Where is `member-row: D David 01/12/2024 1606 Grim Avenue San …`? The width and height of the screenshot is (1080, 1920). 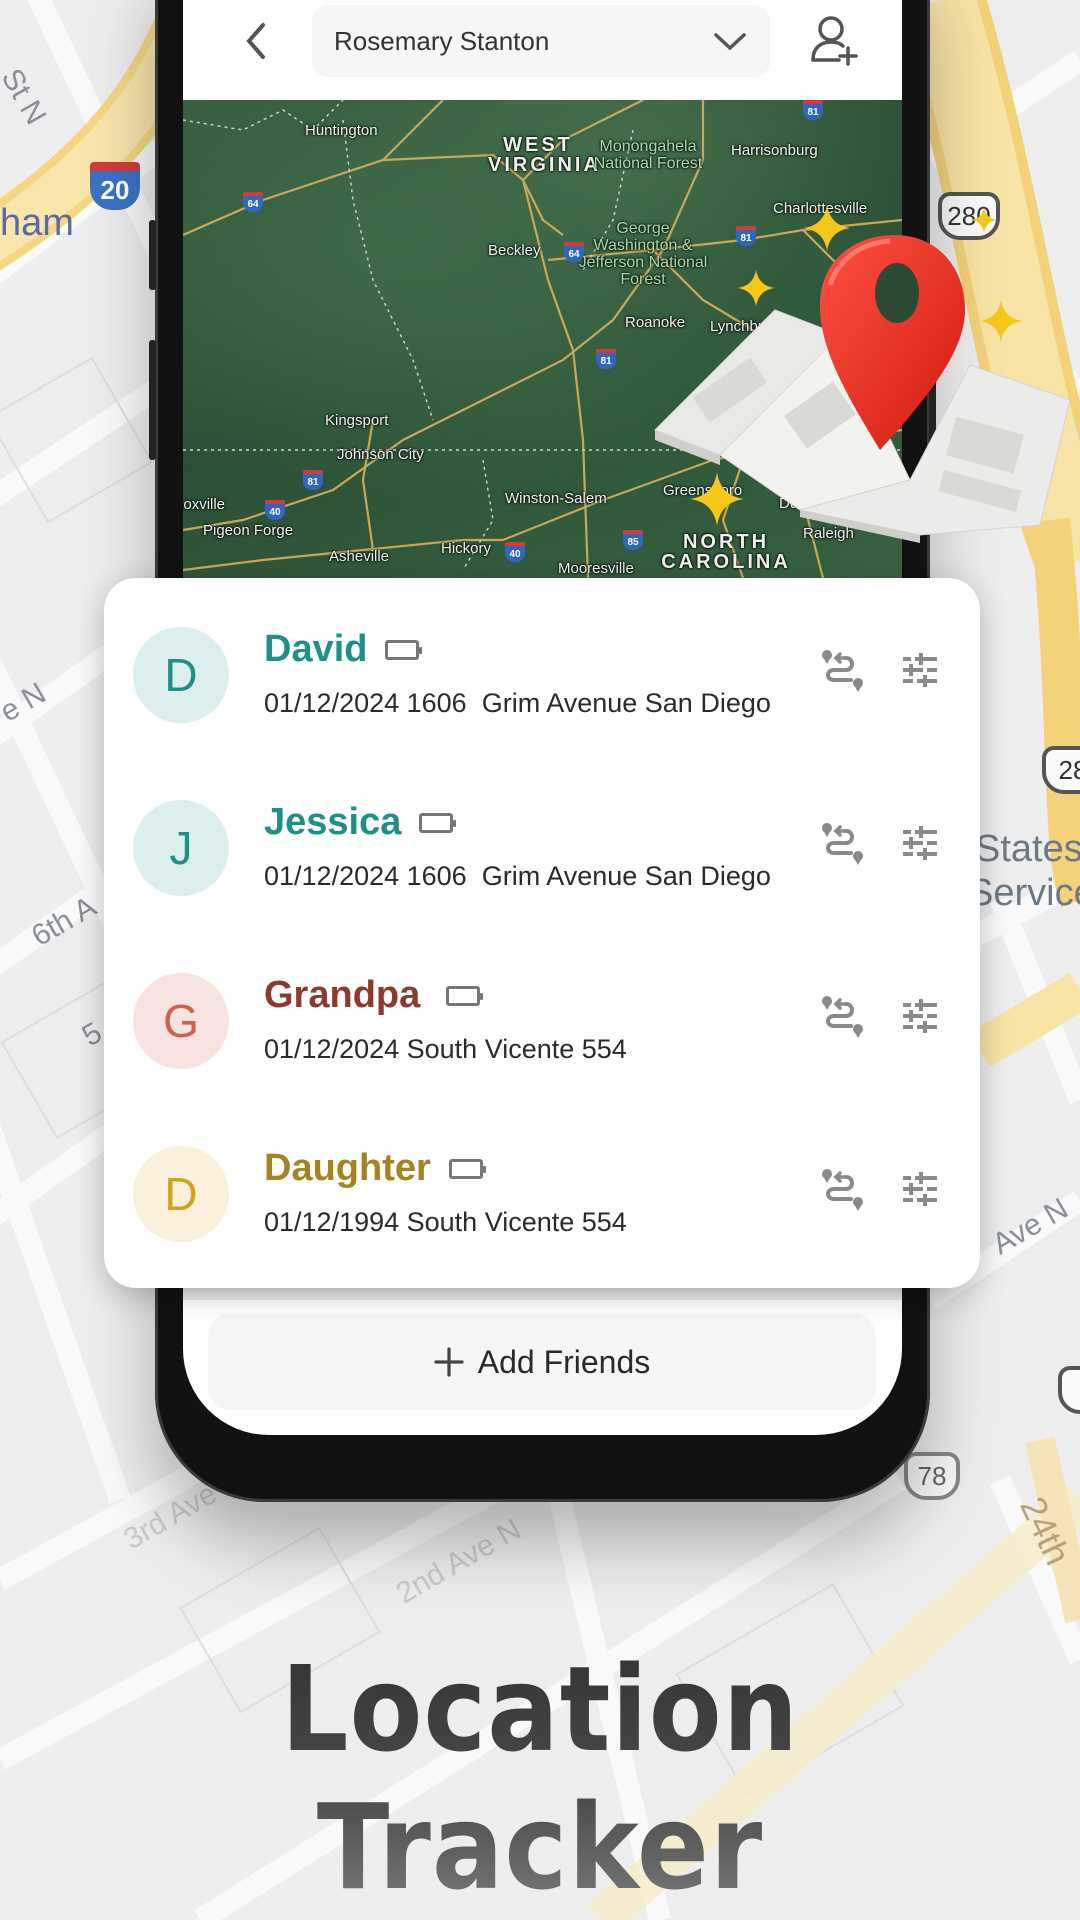
member-row: D David 01/12/2024 1606 Grim Avenue San … is located at coordinates (542, 664).